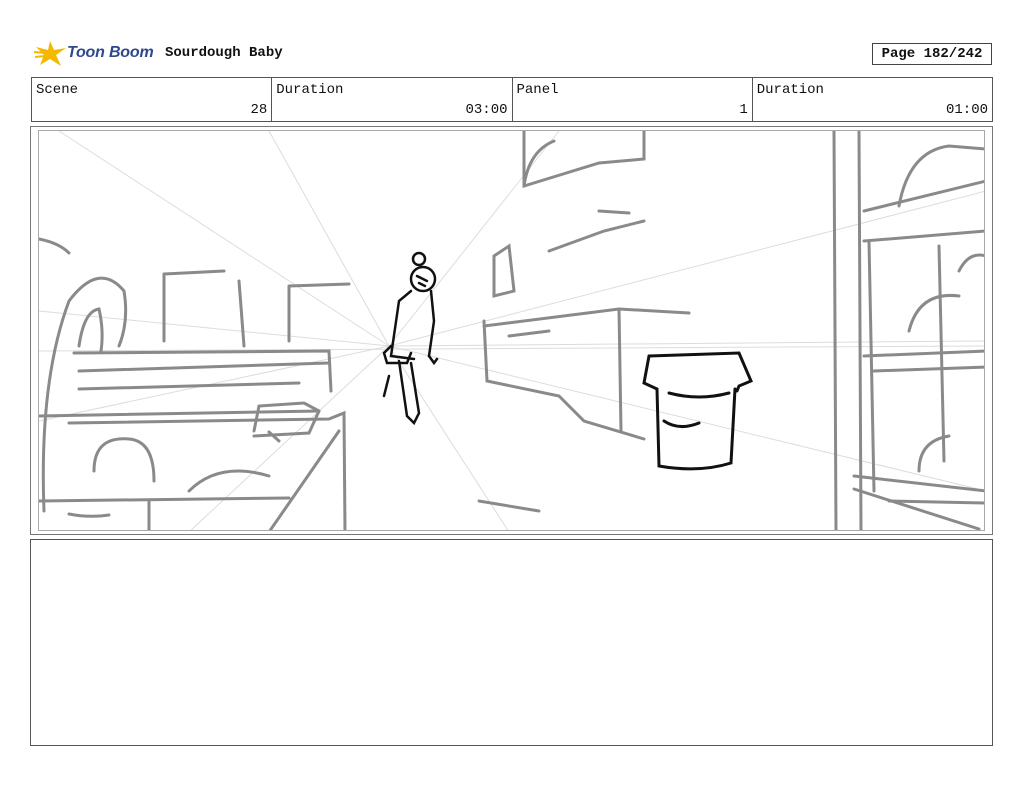  I want to click on scene-value: 28, so click(259, 110).